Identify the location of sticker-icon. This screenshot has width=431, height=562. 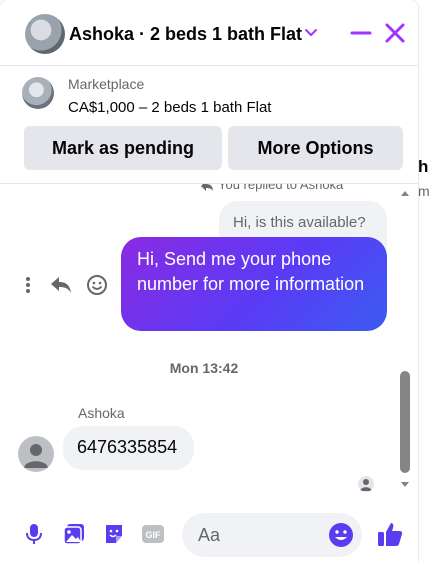
(114, 534).